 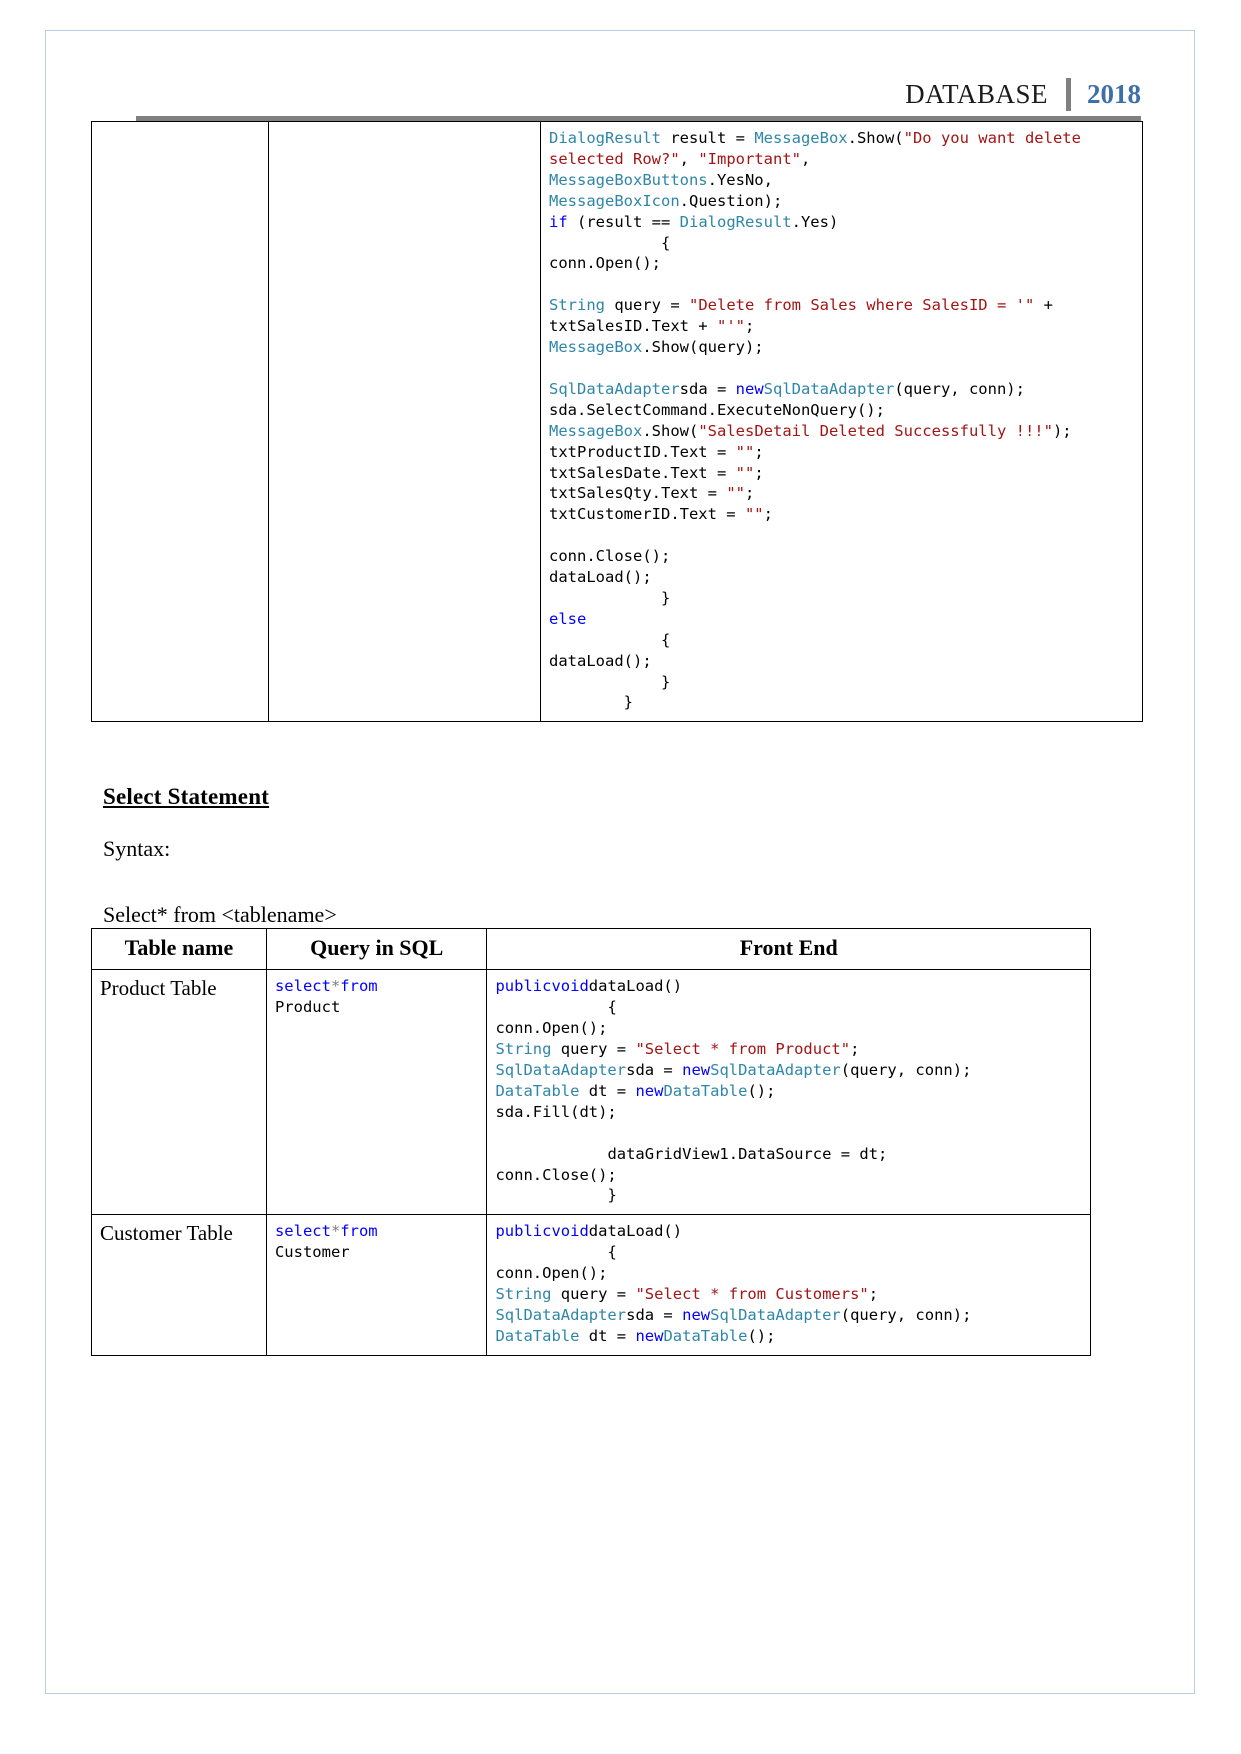 I want to click on column-header-table-name: Table name, so click(x=179, y=949).